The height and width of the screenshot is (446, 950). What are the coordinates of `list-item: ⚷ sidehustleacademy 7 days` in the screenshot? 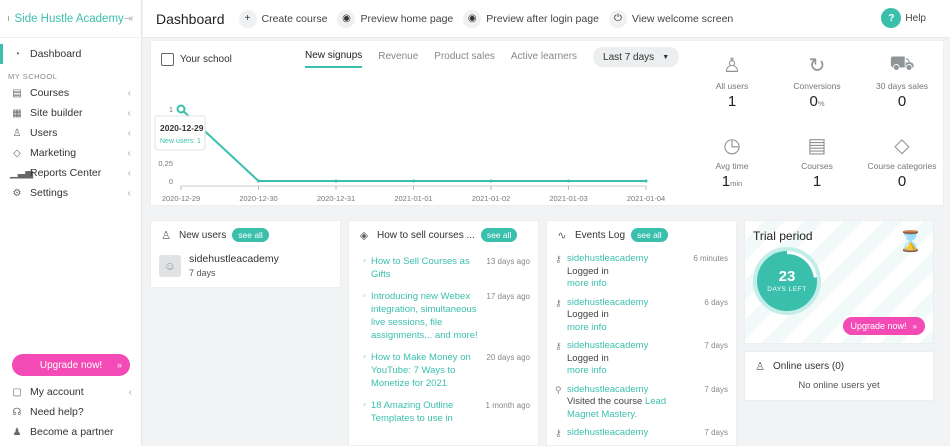 It's located at (641, 433).